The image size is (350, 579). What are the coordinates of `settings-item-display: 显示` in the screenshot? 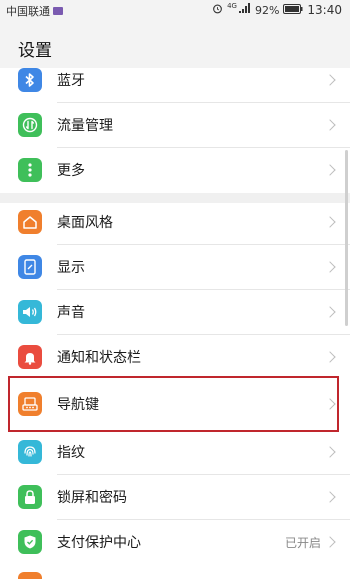 It's located at (175, 267).